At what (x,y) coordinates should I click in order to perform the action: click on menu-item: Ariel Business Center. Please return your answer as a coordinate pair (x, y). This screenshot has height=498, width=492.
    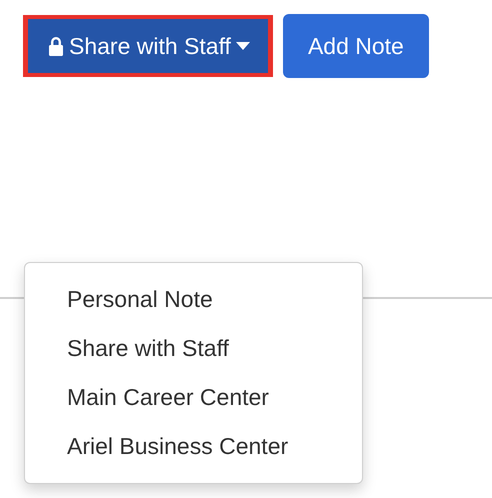
    Looking at the image, I should click on (193, 446).